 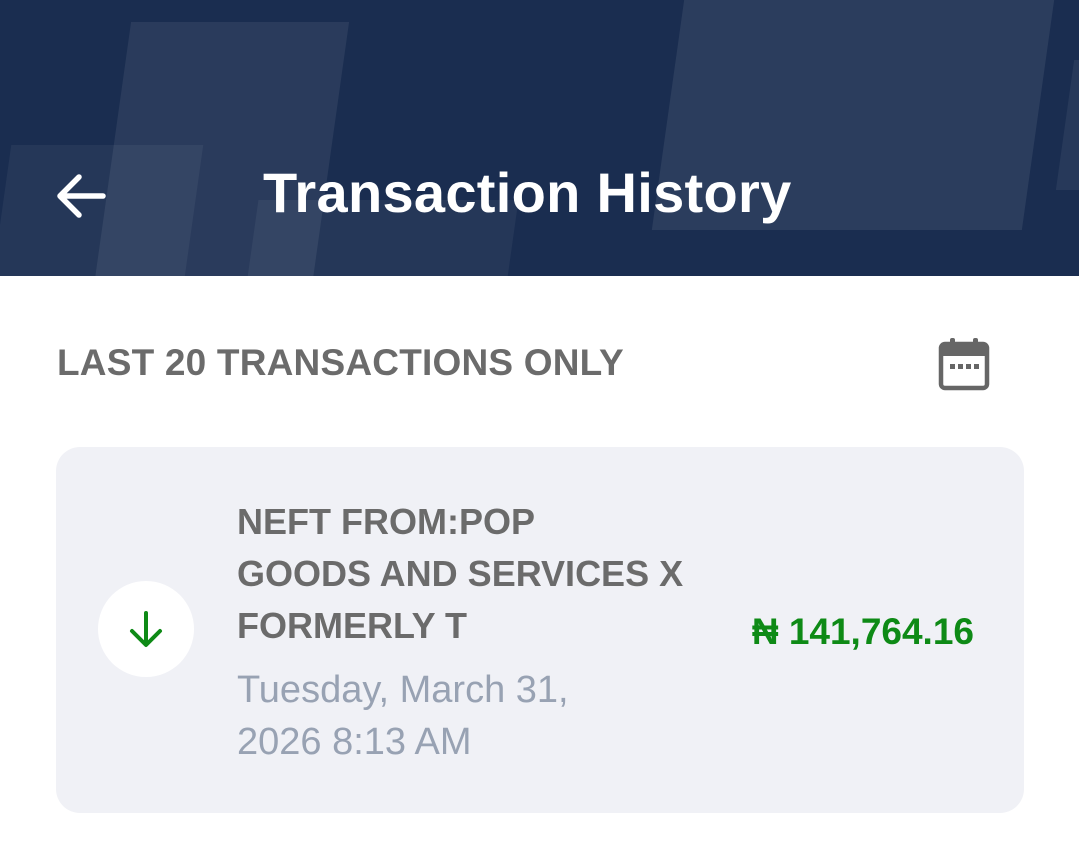 I want to click on arrow-down-icon, so click(x=146, y=629).